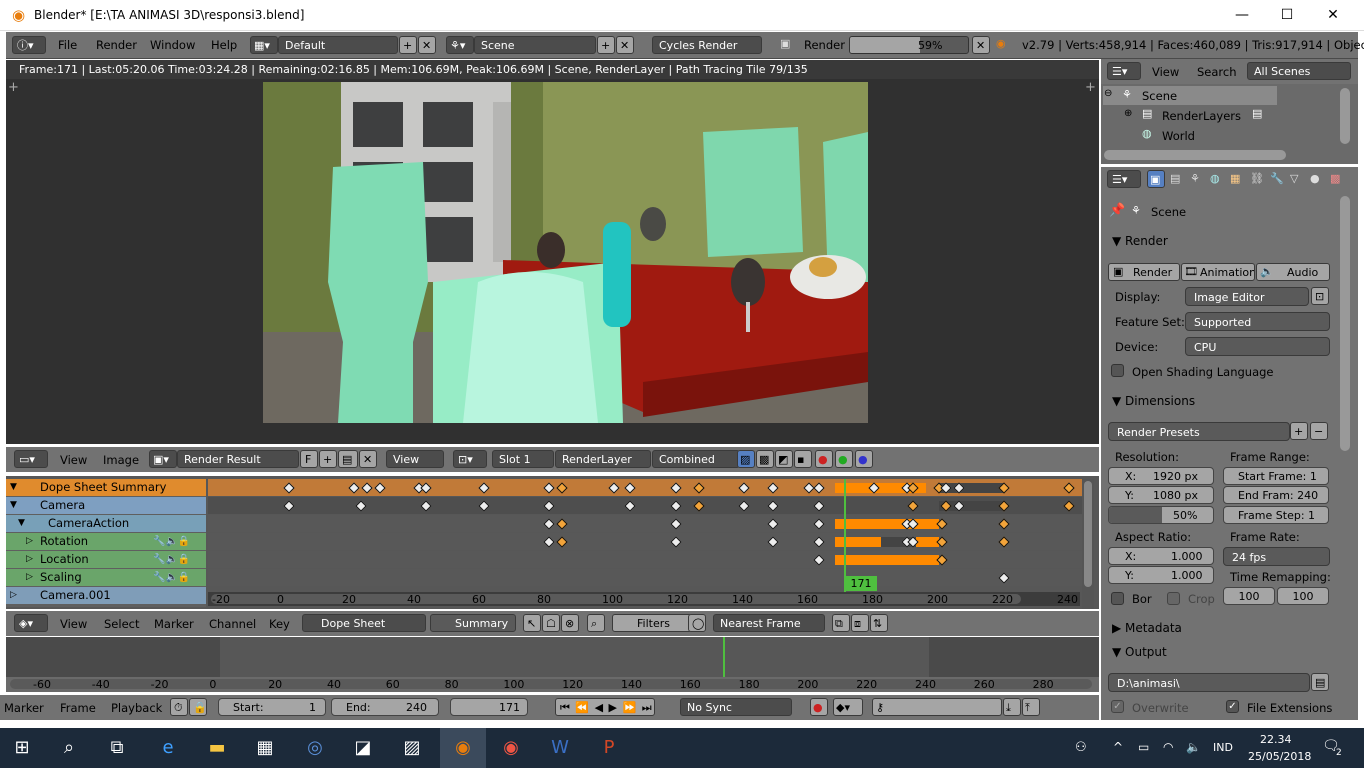 Image resolution: width=1364 pixels, height=768 pixels. Describe the element at coordinates (460, 45) in the screenshot. I see `scene-icon: ⚘▾` at that location.